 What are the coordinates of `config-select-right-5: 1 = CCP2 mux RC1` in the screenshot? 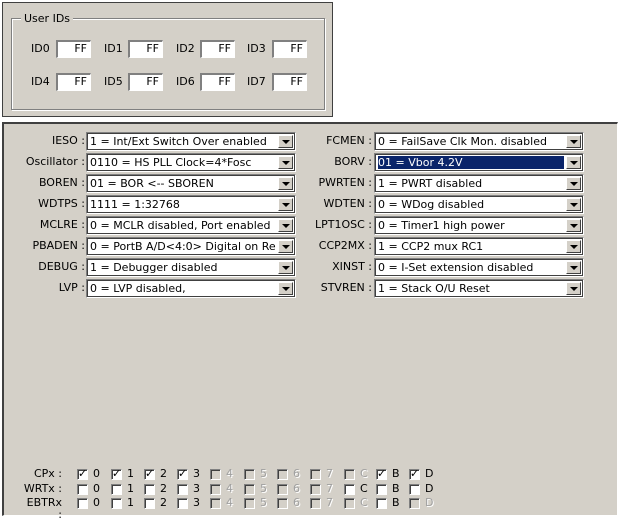 It's located at (479, 246).